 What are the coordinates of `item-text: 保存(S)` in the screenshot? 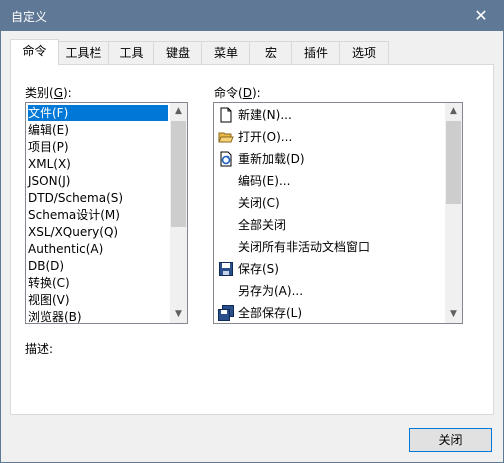 It's located at (258, 269).